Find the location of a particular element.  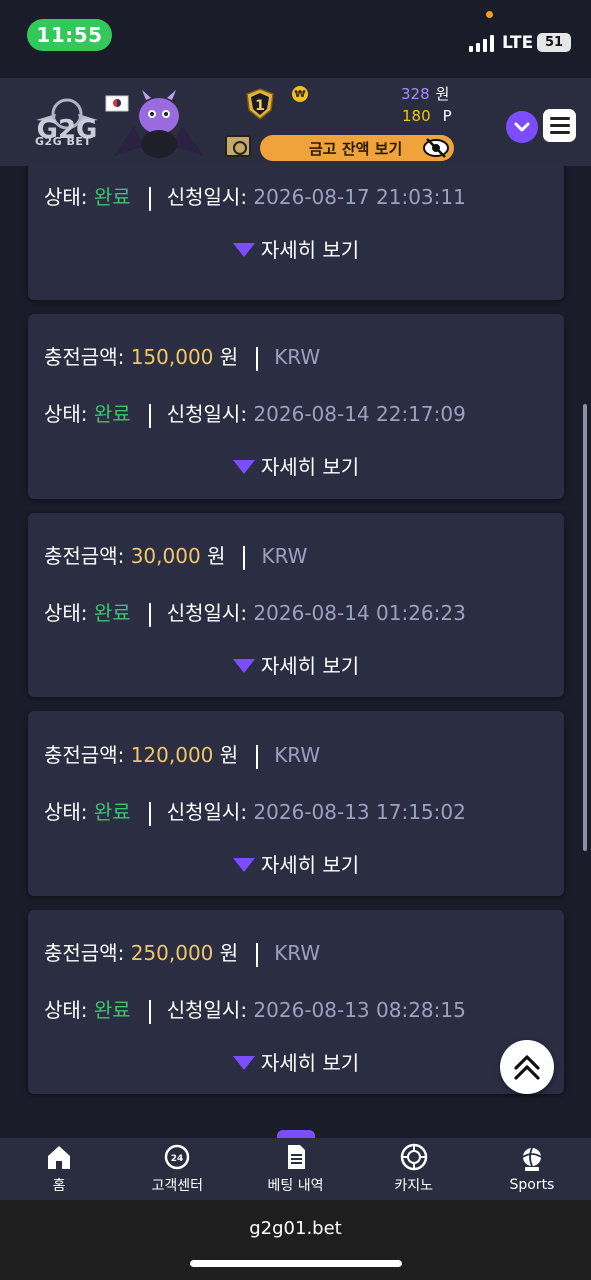

requested-at-value: 2026-08-13 08:28:15 is located at coordinates (359, 1010).